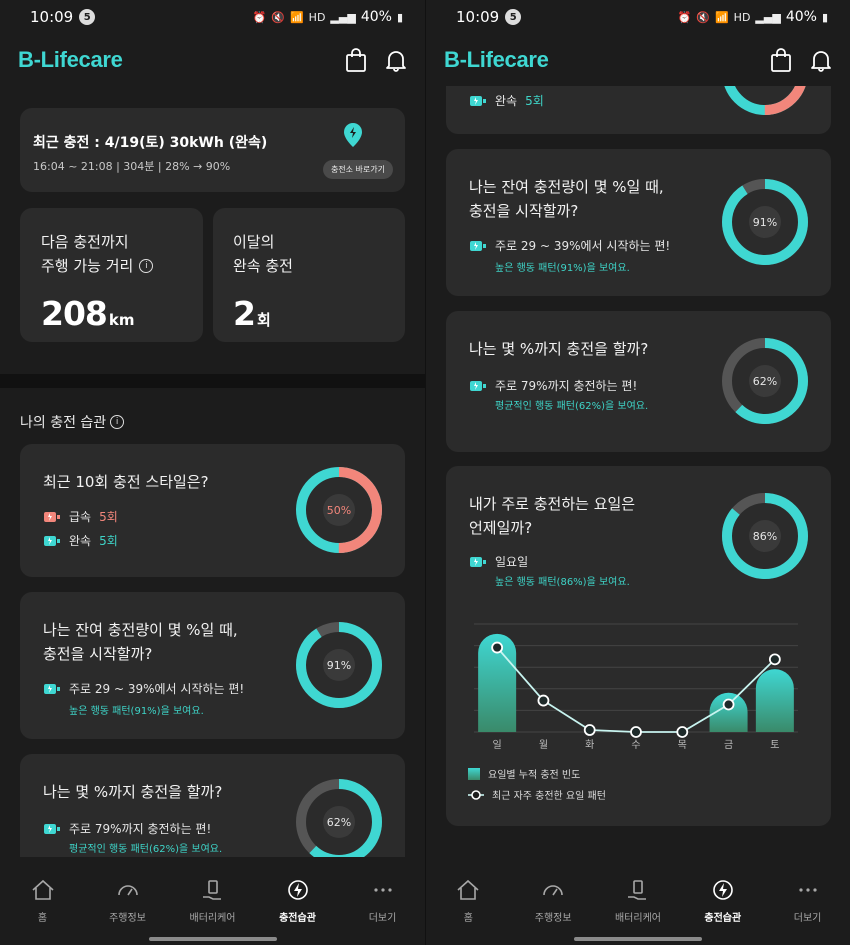  What do you see at coordinates (121, 320) in the screenshot?
I see `range-unit: km` at bounding box center [121, 320].